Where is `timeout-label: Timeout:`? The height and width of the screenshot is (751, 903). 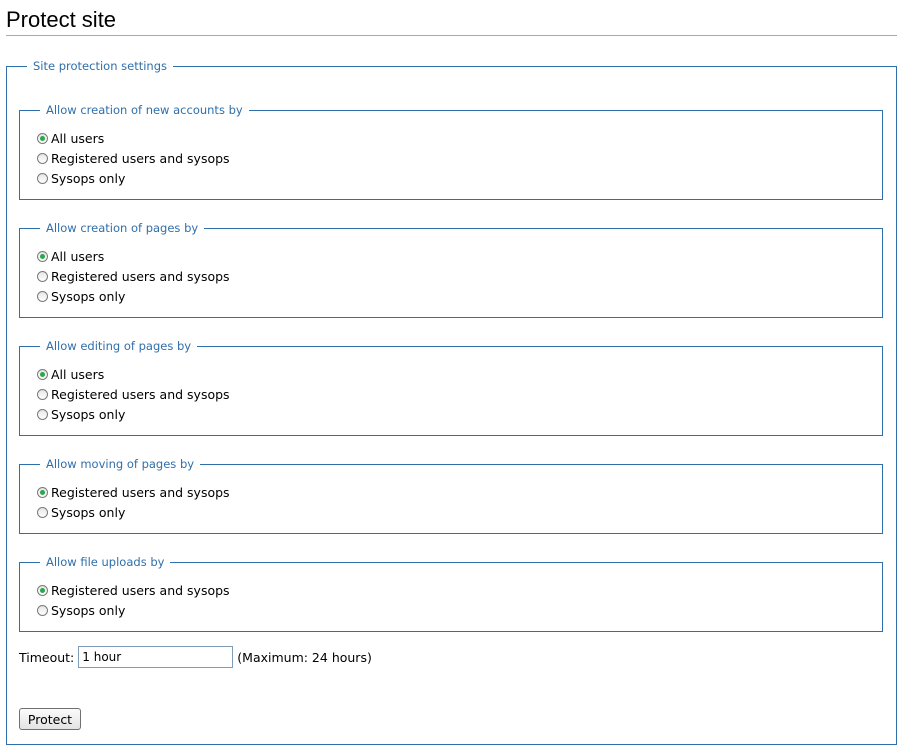
timeout-label: Timeout: is located at coordinates (47, 657).